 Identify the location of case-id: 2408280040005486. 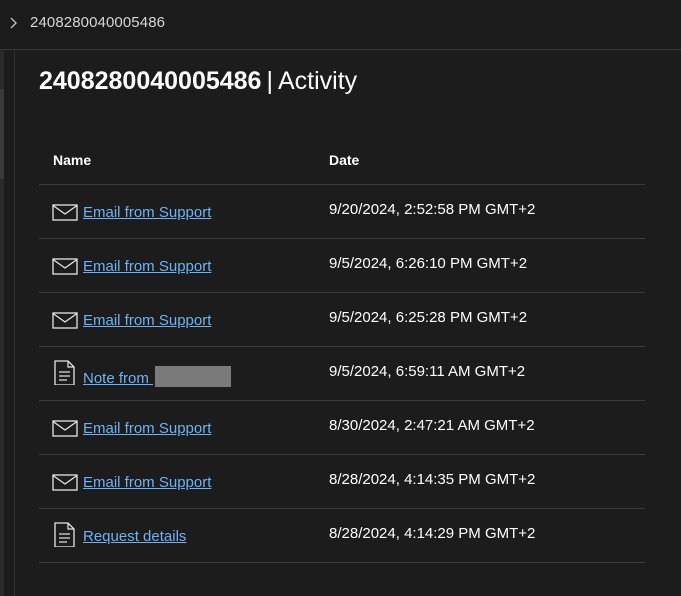
(150, 81).